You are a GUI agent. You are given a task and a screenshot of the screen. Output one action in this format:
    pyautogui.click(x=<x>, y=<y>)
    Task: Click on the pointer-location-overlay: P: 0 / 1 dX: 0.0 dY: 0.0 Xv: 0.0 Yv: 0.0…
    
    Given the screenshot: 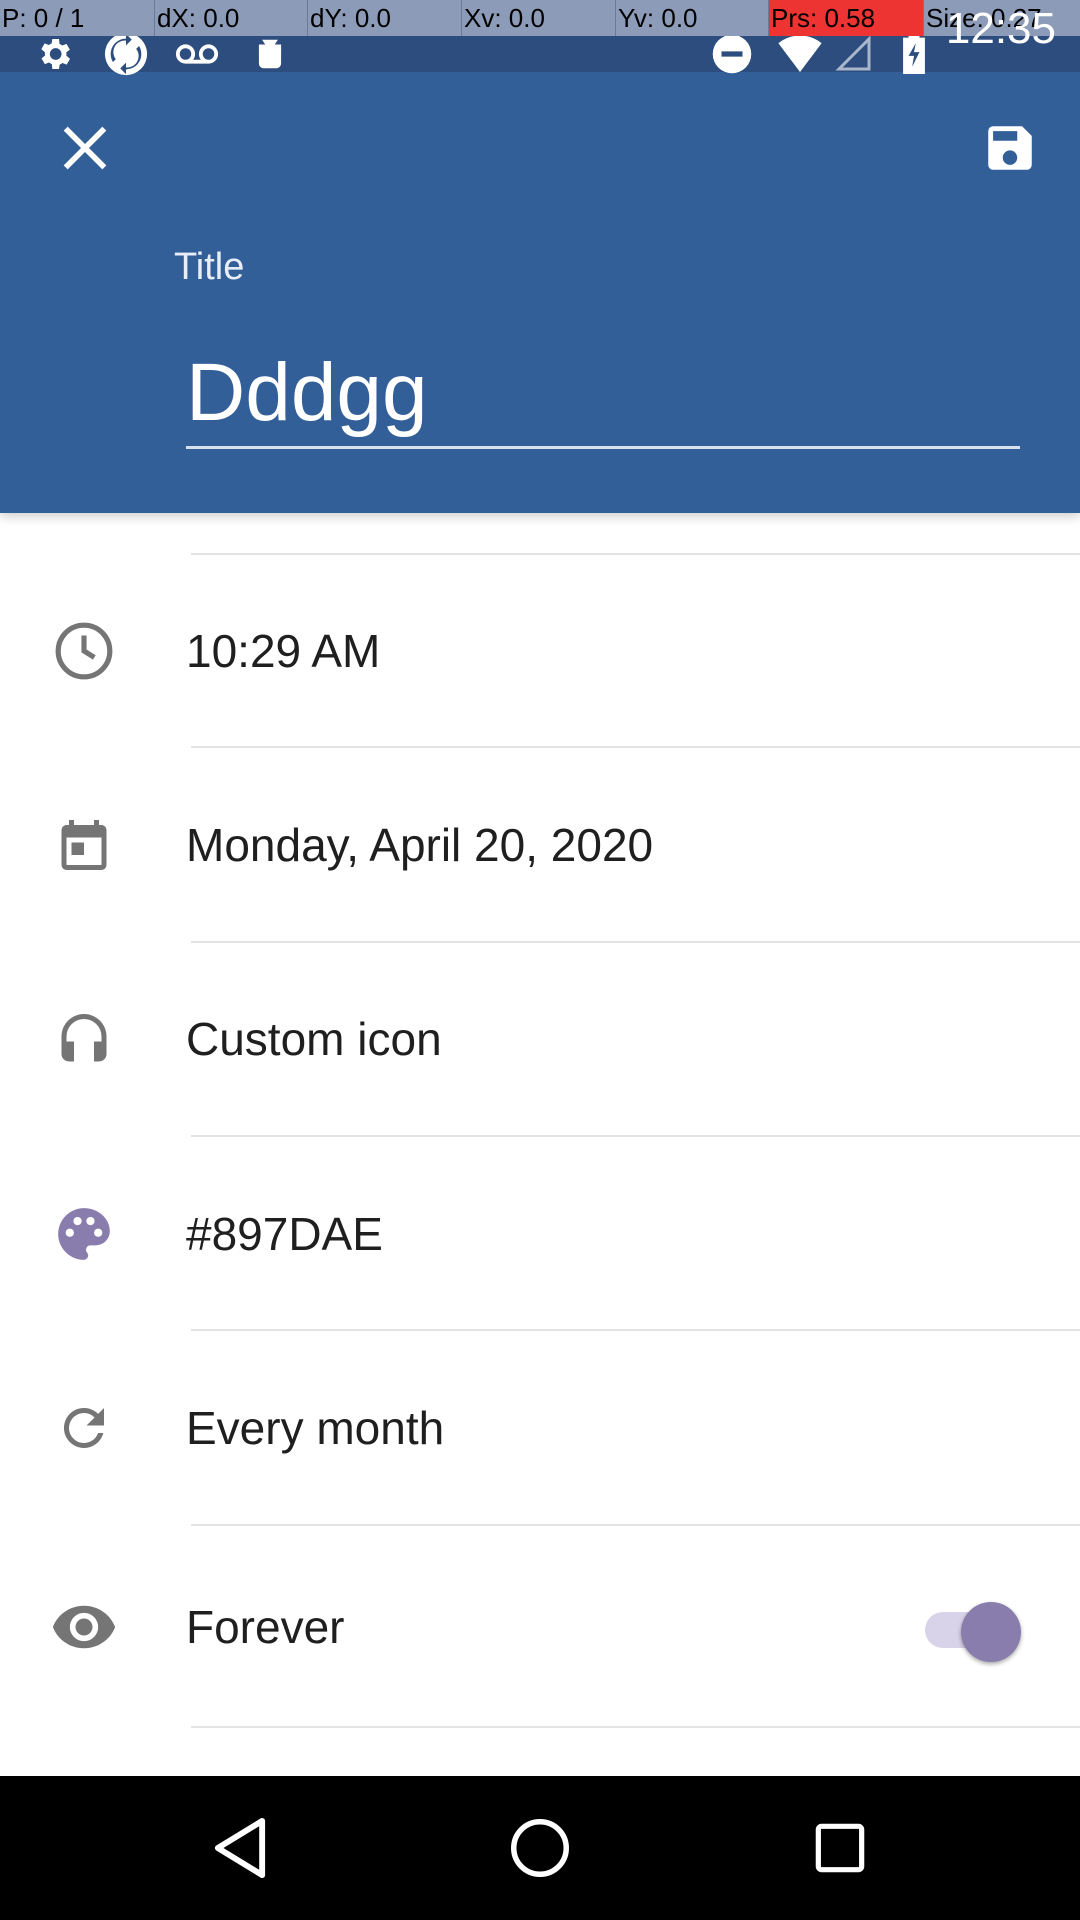 What is the action you would take?
    pyautogui.click(x=540, y=18)
    